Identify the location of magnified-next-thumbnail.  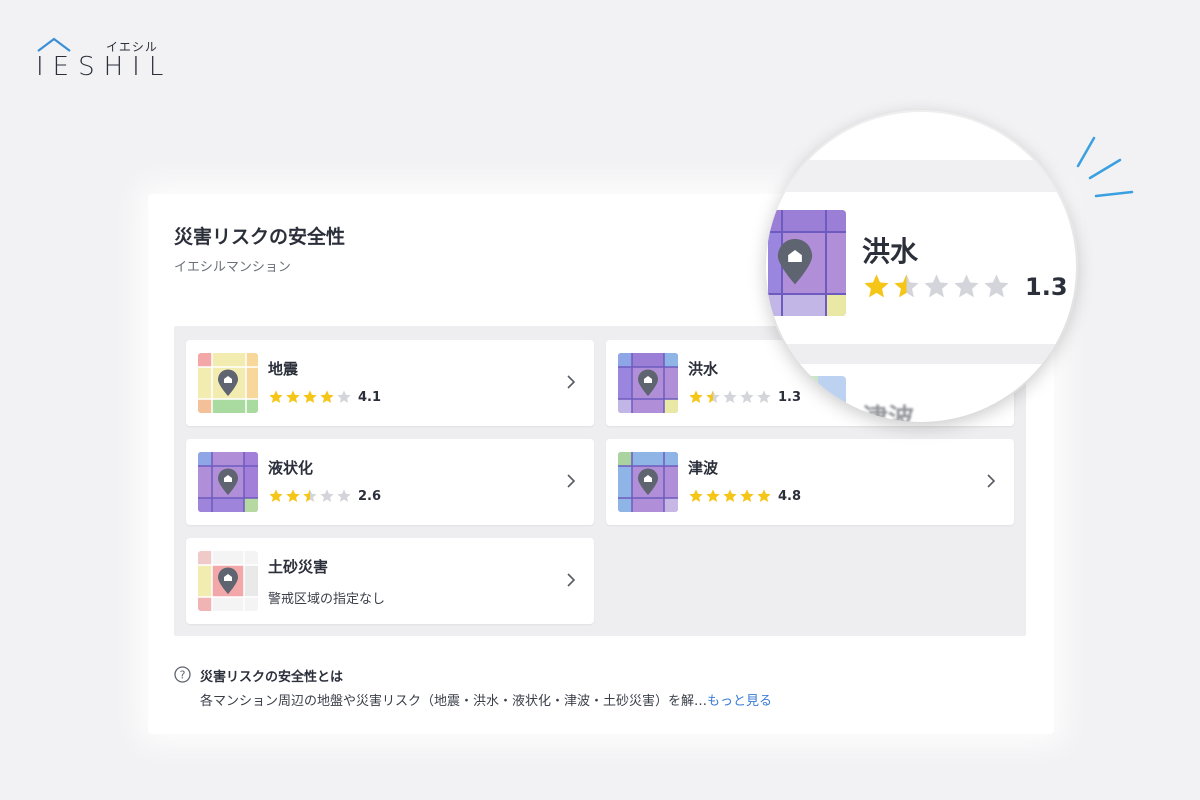
(826, 396).